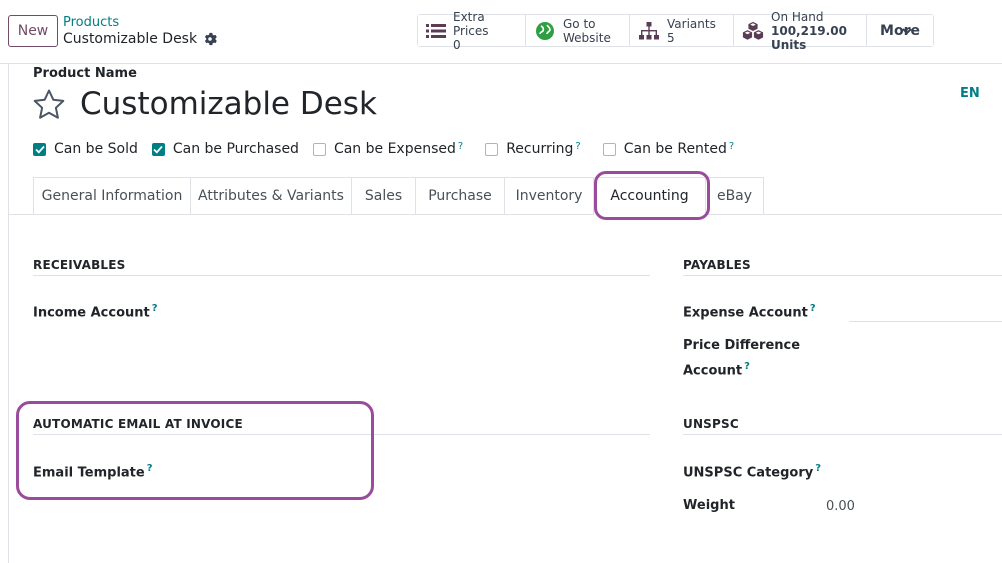 This screenshot has width=1002, height=563. What do you see at coordinates (112, 196) in the screenshot?
I see `tab-general-information: General Information` at bounding box center [112, 196].